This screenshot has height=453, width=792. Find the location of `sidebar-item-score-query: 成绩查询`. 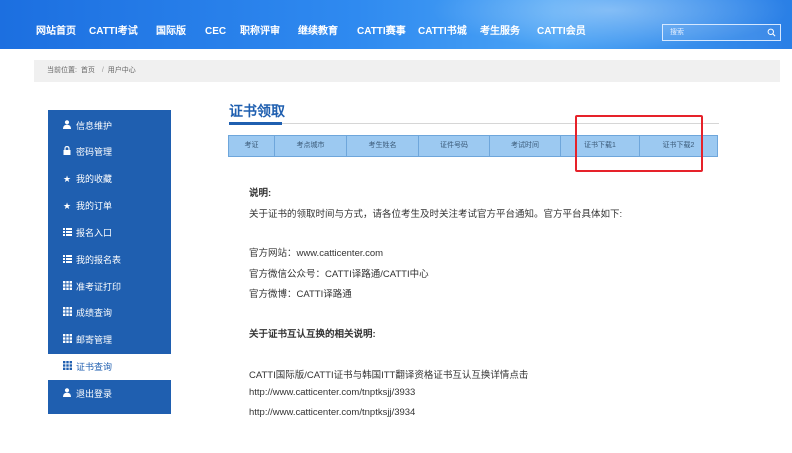

sidebar-item-score-query: 成绩查询 is located at coordinates (109, 313).